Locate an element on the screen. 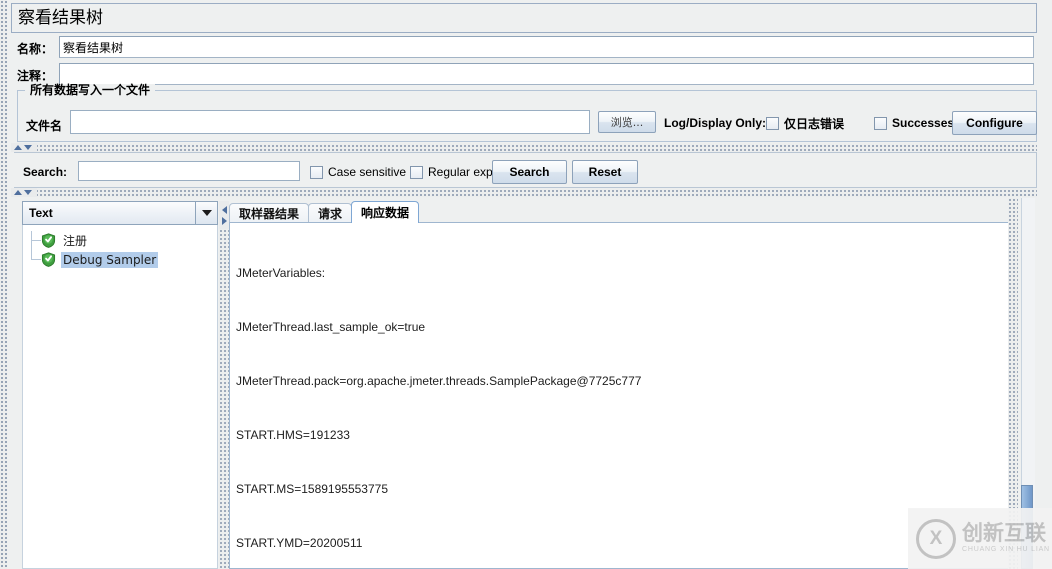 The width and height of the screenshot is (1052, 569). split-divider-middle is located at coordinates (524, 192).